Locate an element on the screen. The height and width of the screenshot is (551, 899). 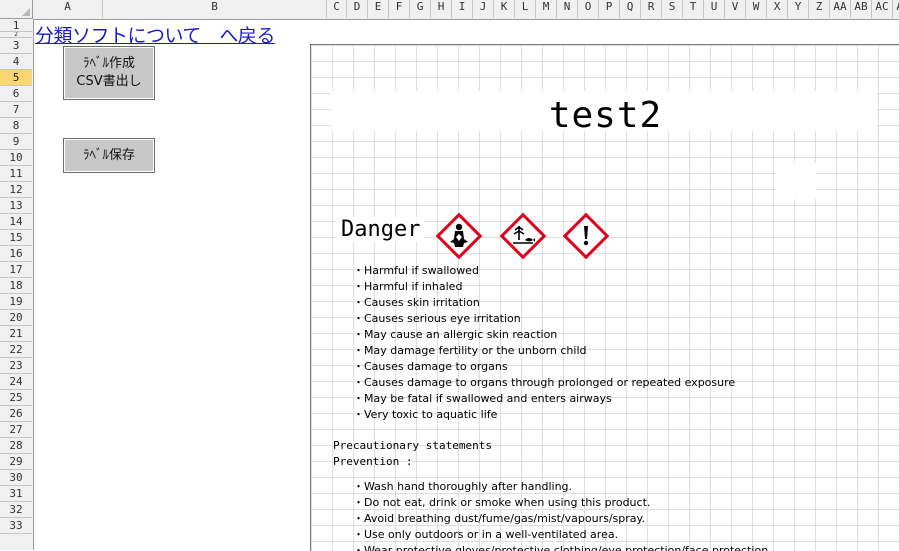
row-header: 16 is located at coordinates (16, 254).